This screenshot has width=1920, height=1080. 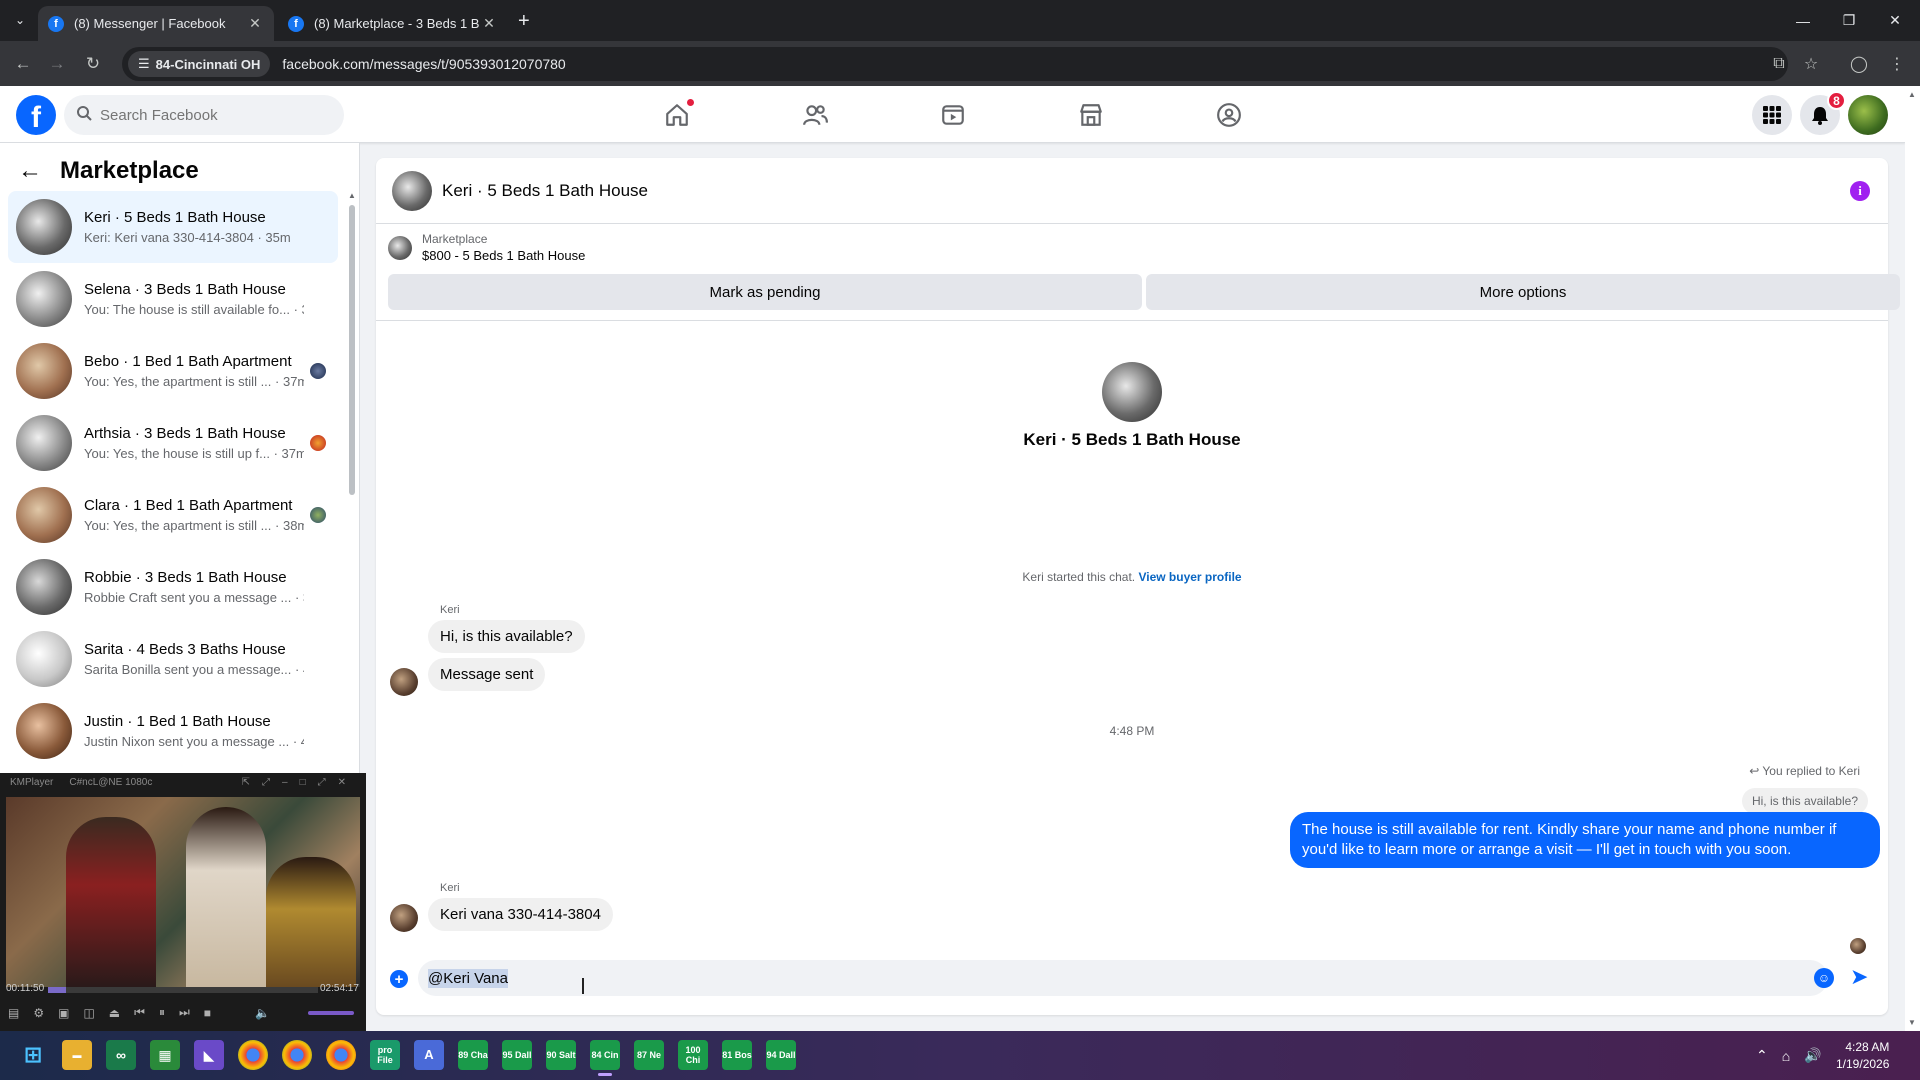 I want to click on file-explorer-icon: ▬, so click(x=77, y=1055).